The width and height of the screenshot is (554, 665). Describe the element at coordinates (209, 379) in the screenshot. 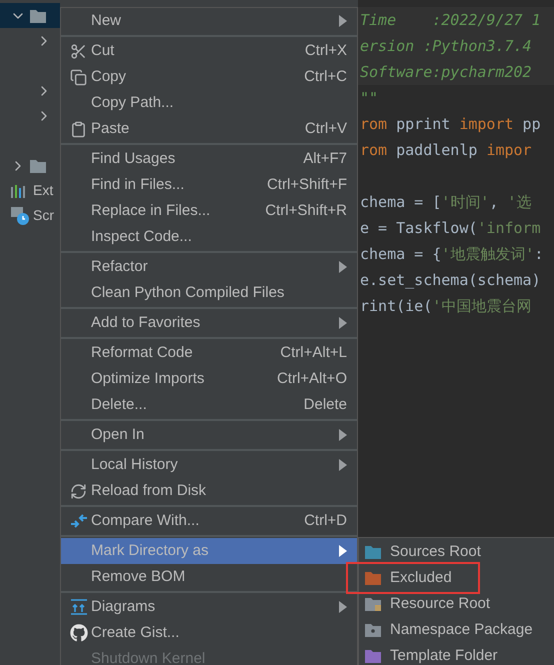

I see `menu-item: Optimize Imports Ctrl+Alt+O` at that location.